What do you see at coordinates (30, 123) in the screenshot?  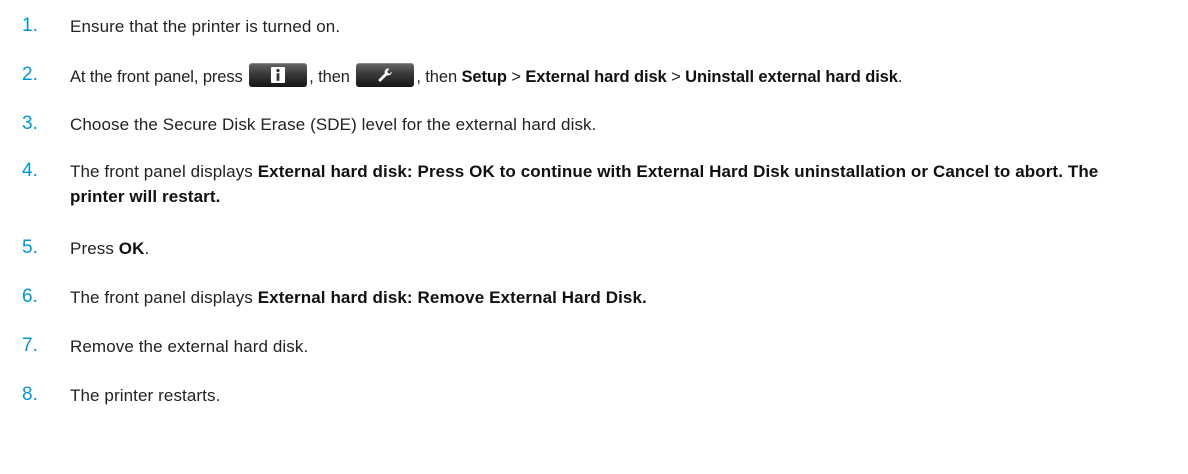 I see `step-number: 3.` at bounding box center [30, 123].